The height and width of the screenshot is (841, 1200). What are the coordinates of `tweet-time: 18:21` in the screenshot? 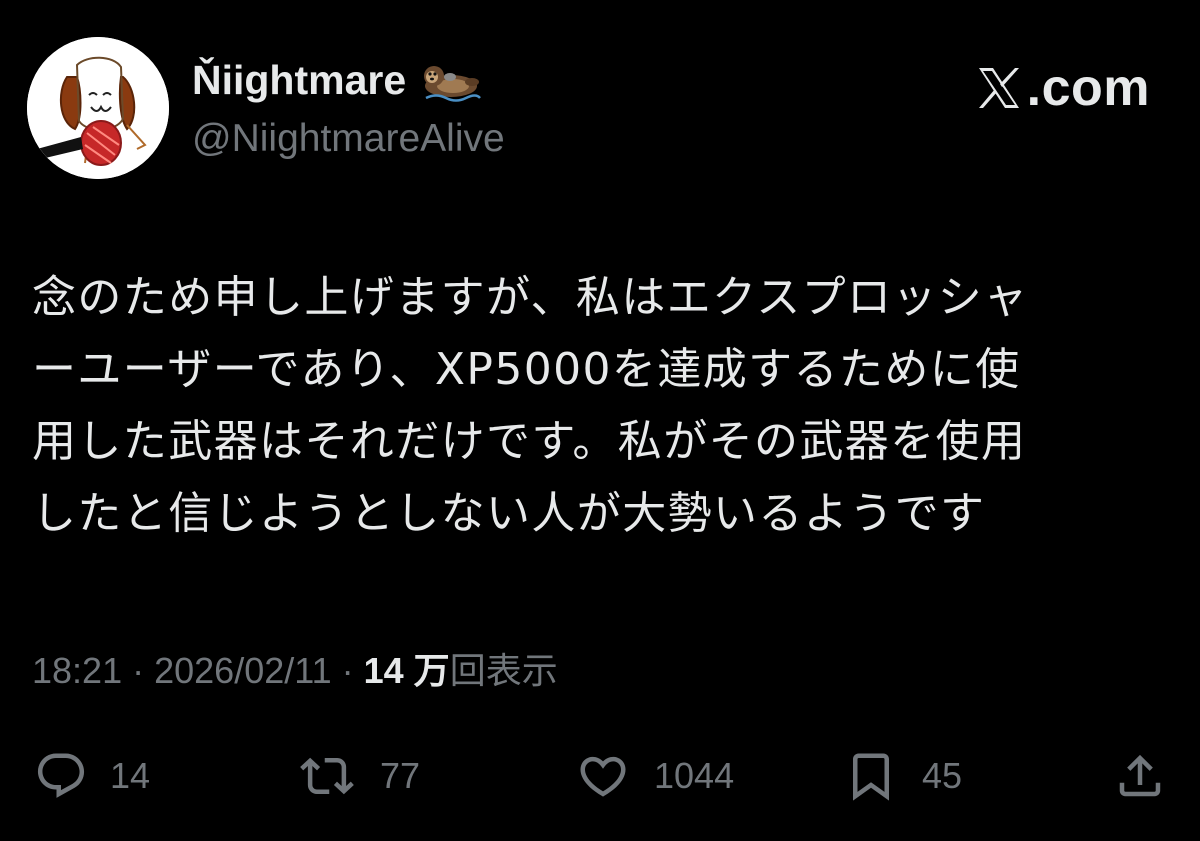 It's located at (77, 670).